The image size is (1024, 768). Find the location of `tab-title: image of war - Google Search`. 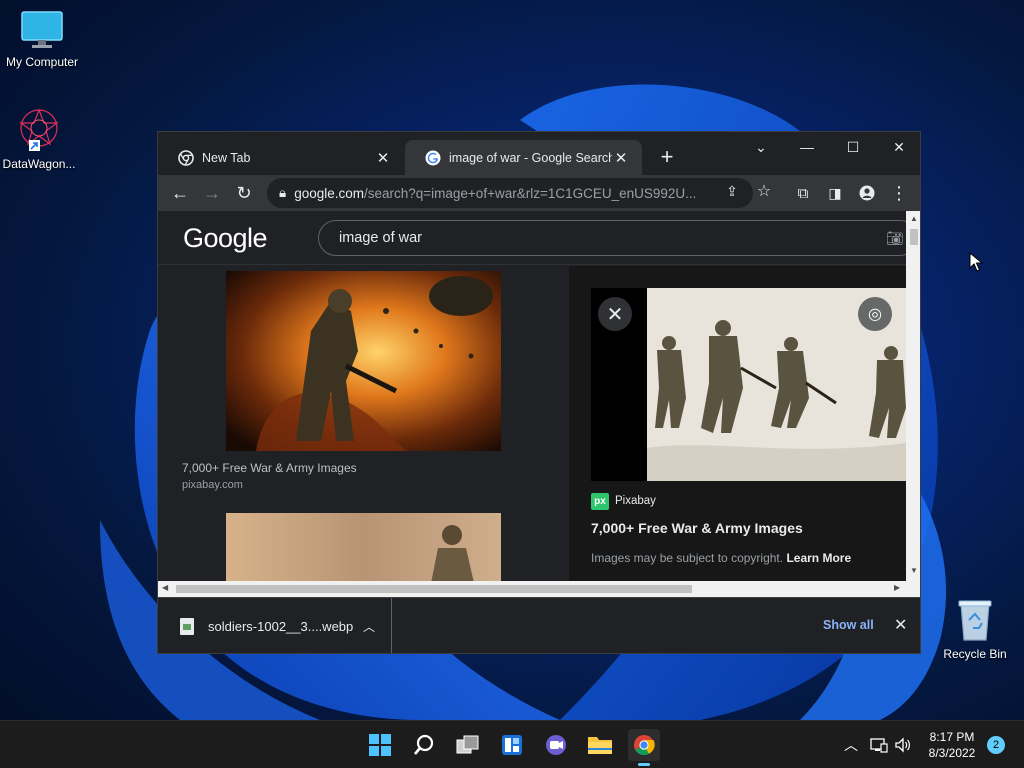

tab-title: image of war - Google Search is located at coordinates (530, 157).